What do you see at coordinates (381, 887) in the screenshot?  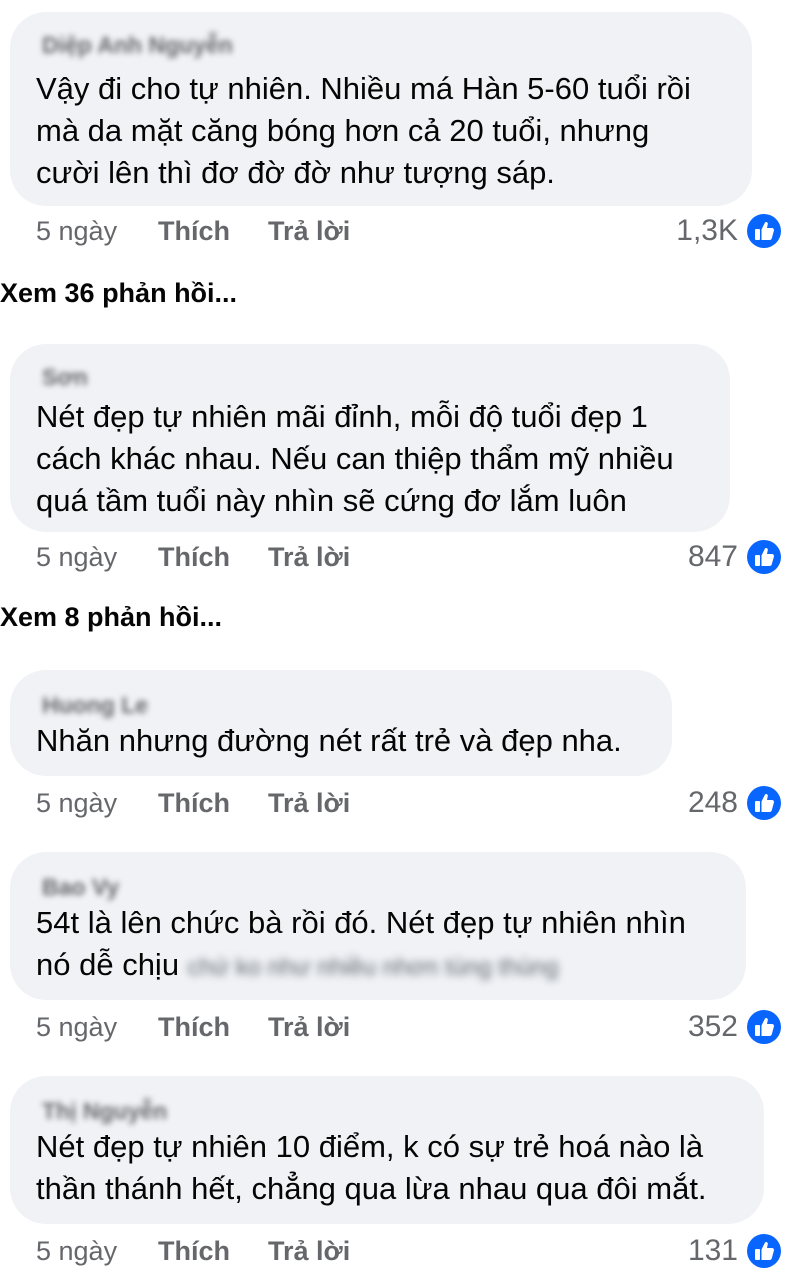 I see `commenter-name: Bao Vy` at bounding box center [381, 887].